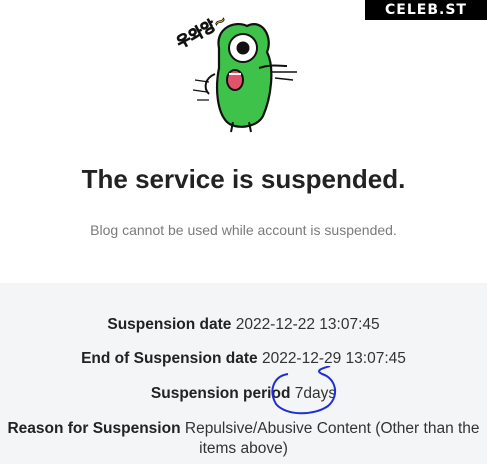 This screenshot has width=487, height=464. Describe the element at coordinates (333, 358) in the screenshot. I see `end-date-value: 2022-12-29 13:07:45` at that location.